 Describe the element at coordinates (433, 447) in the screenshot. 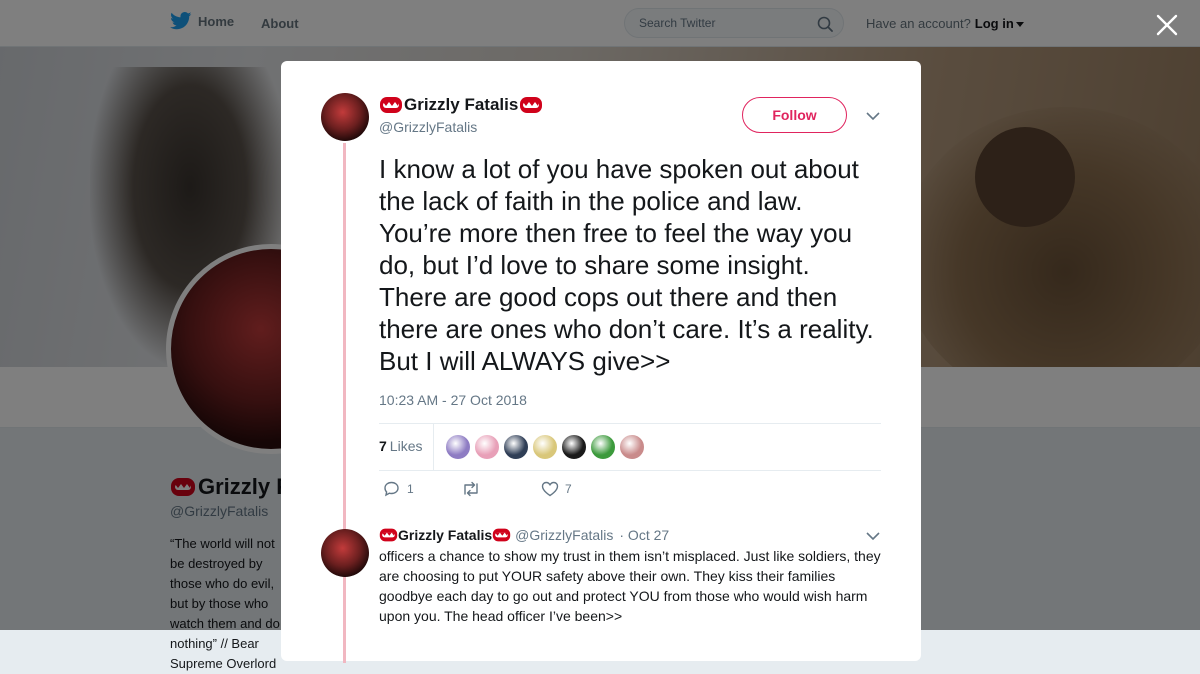

I see `stats-divider` at that location.